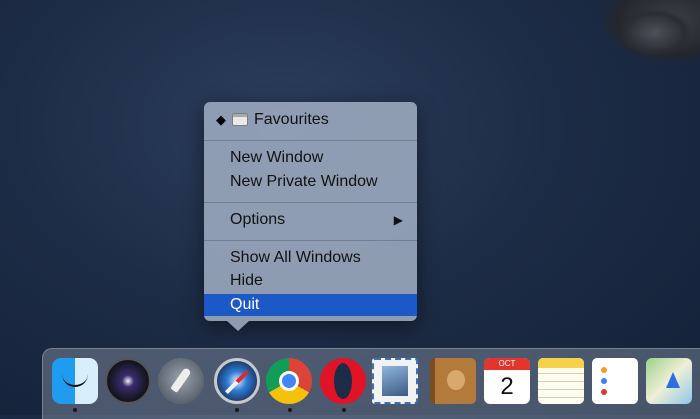 Image resolution: width=700 pixels, height=419 pixels. I want to click on rocks-decoration-highlight, so click(655, 32).